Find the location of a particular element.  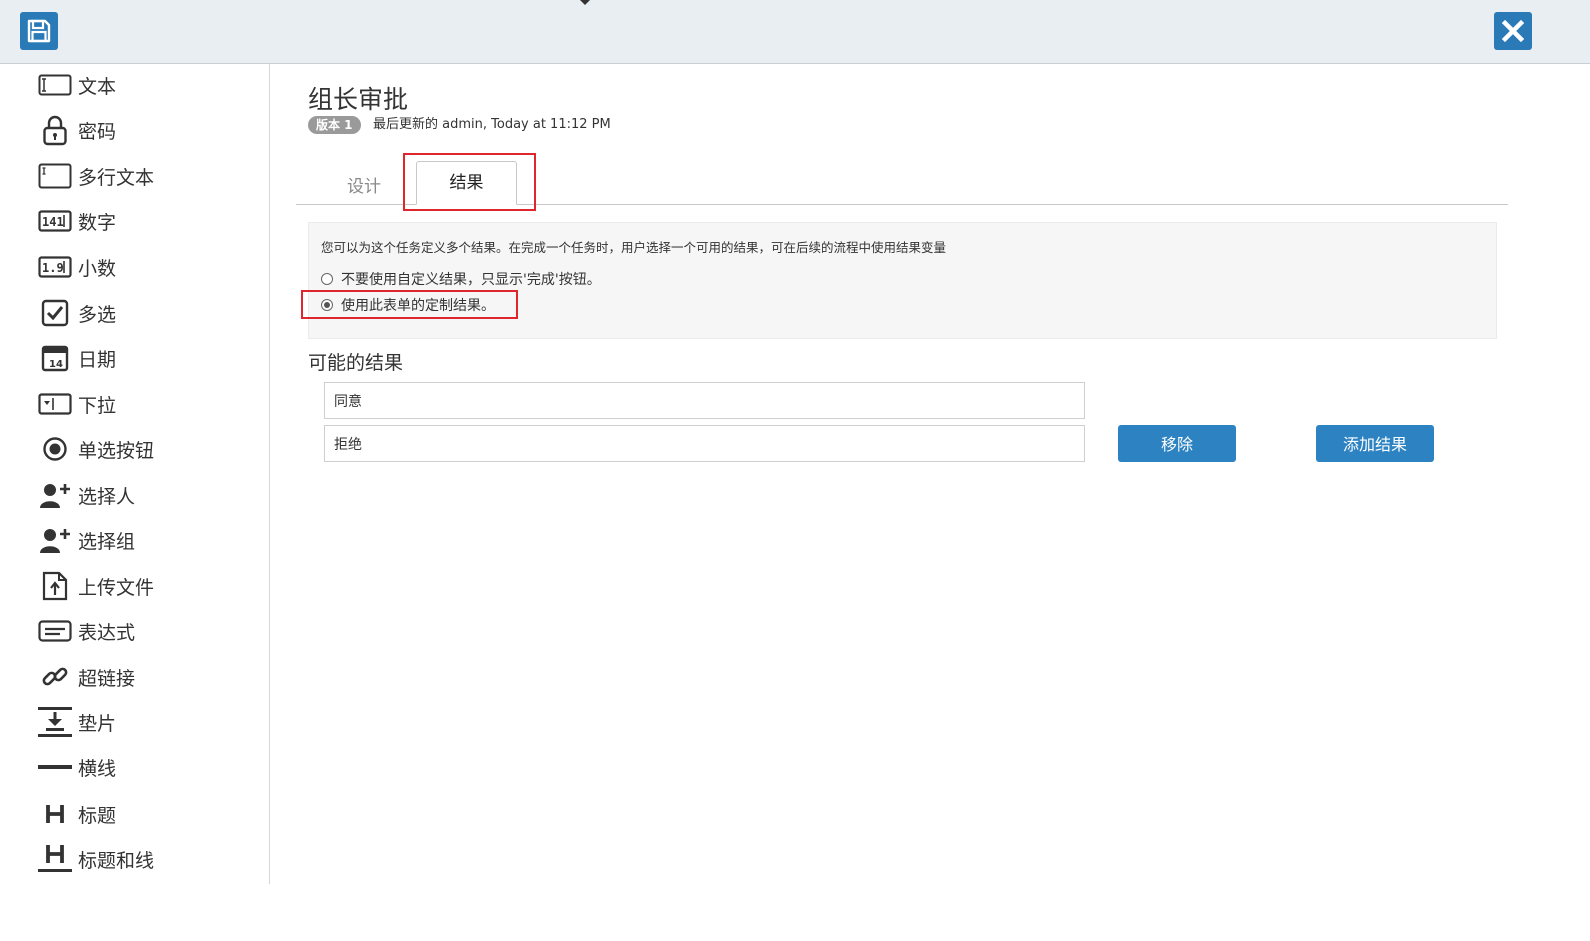

checkbox-icon is located at coordinates (55, 313).